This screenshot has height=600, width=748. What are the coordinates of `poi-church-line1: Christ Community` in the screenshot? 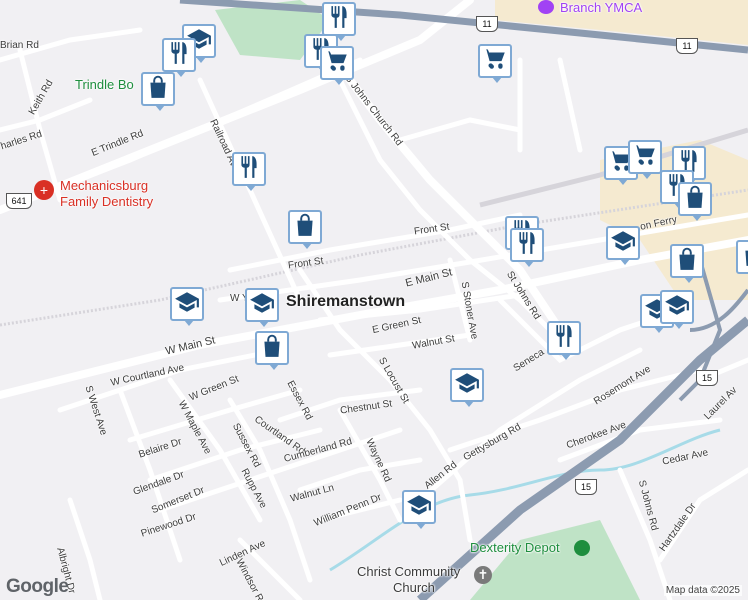 It's located at (408, 571).